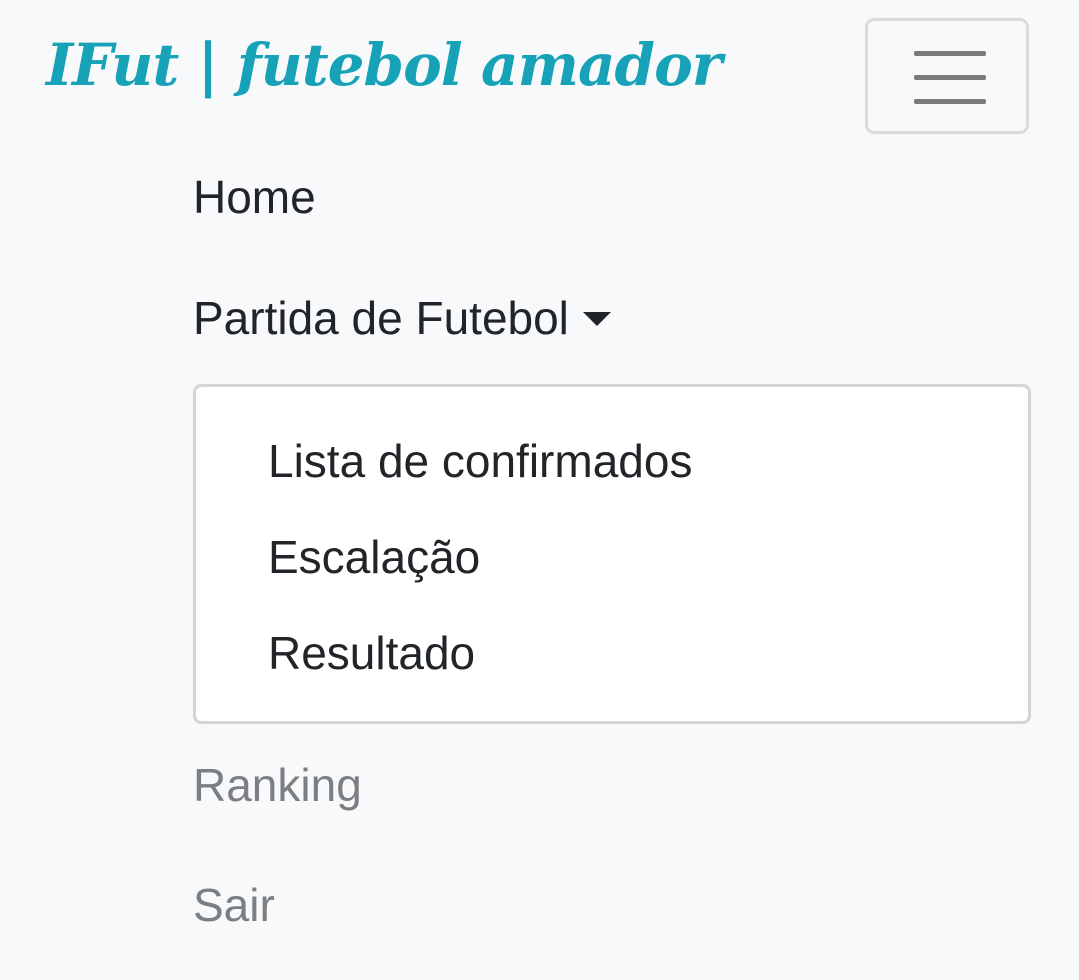  What do you see at coordinates (371, 653) in the screenshot?
I see `dropdown-item-resultado: Resultado` at bounding box center [371, 653].